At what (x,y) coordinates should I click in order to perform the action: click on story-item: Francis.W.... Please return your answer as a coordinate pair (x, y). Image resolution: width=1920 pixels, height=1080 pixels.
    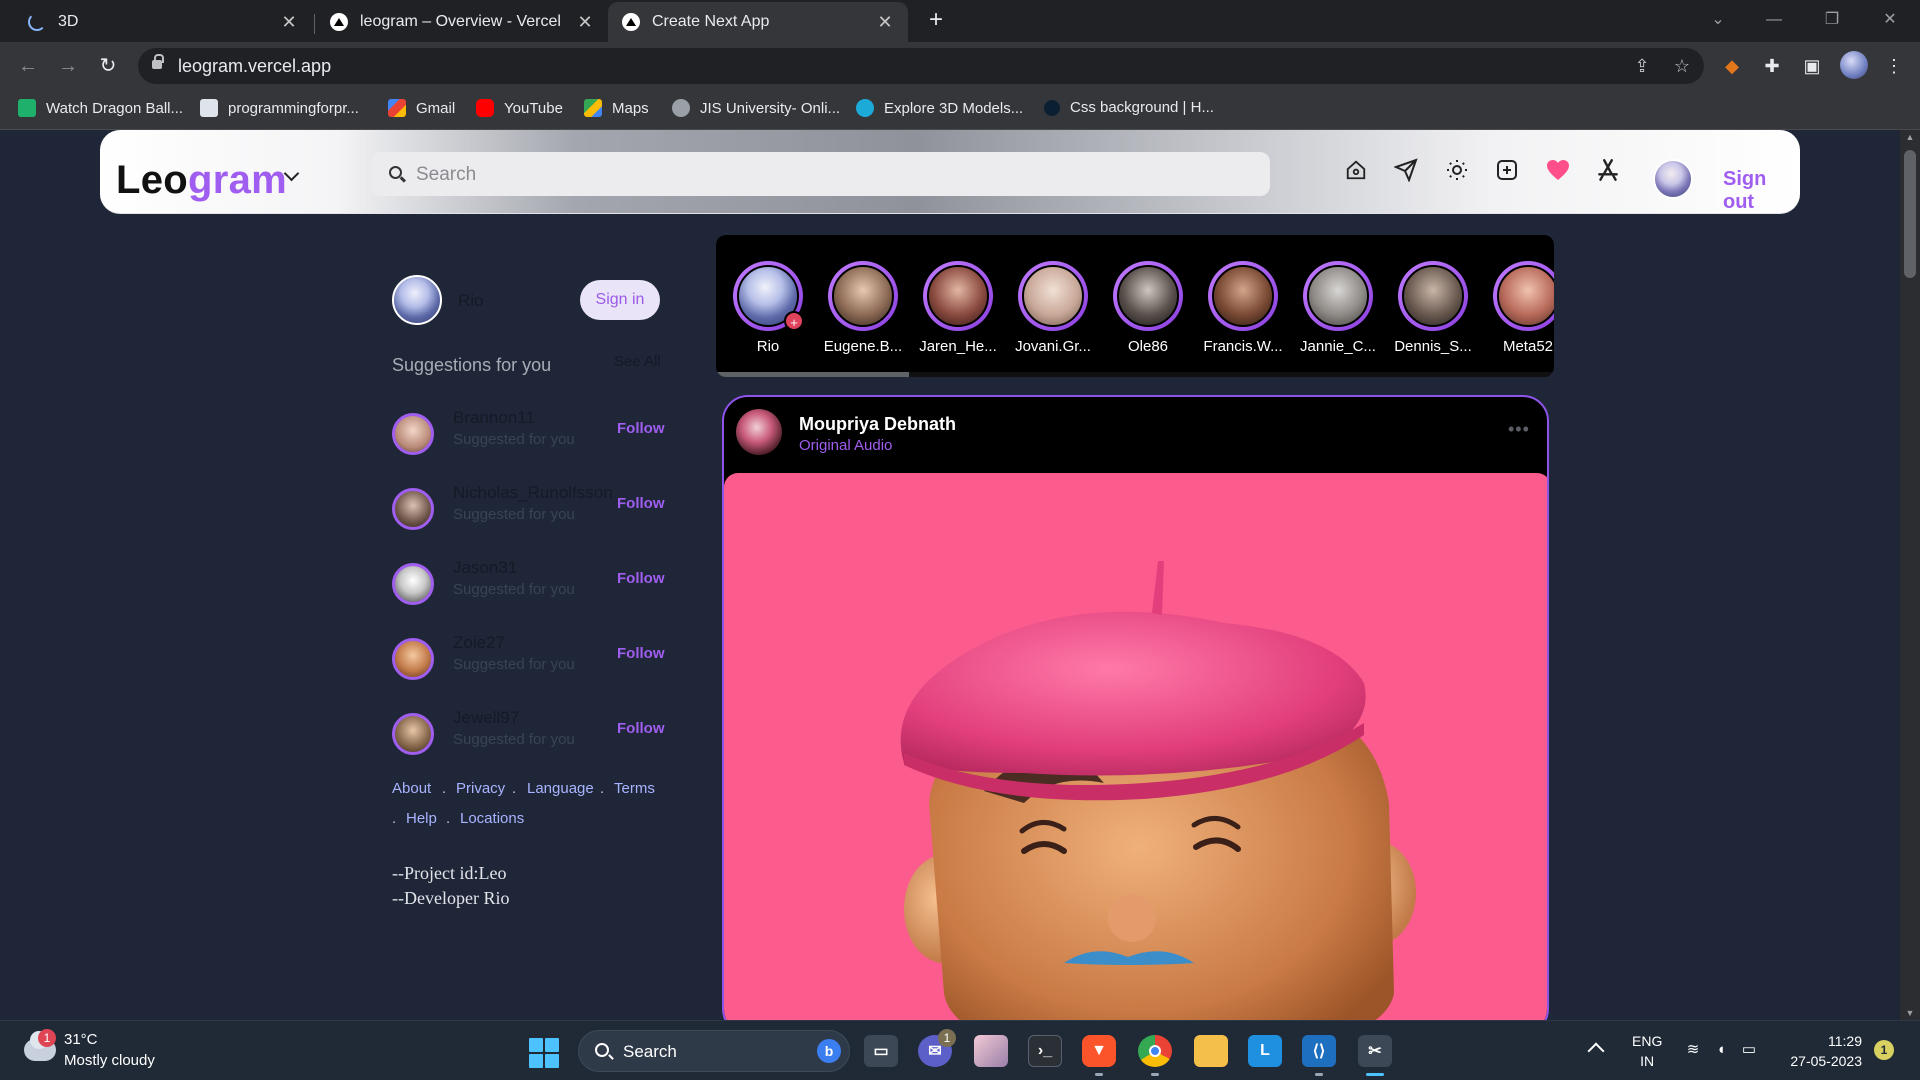
    Looking at the image, I should click on (1237, 311).